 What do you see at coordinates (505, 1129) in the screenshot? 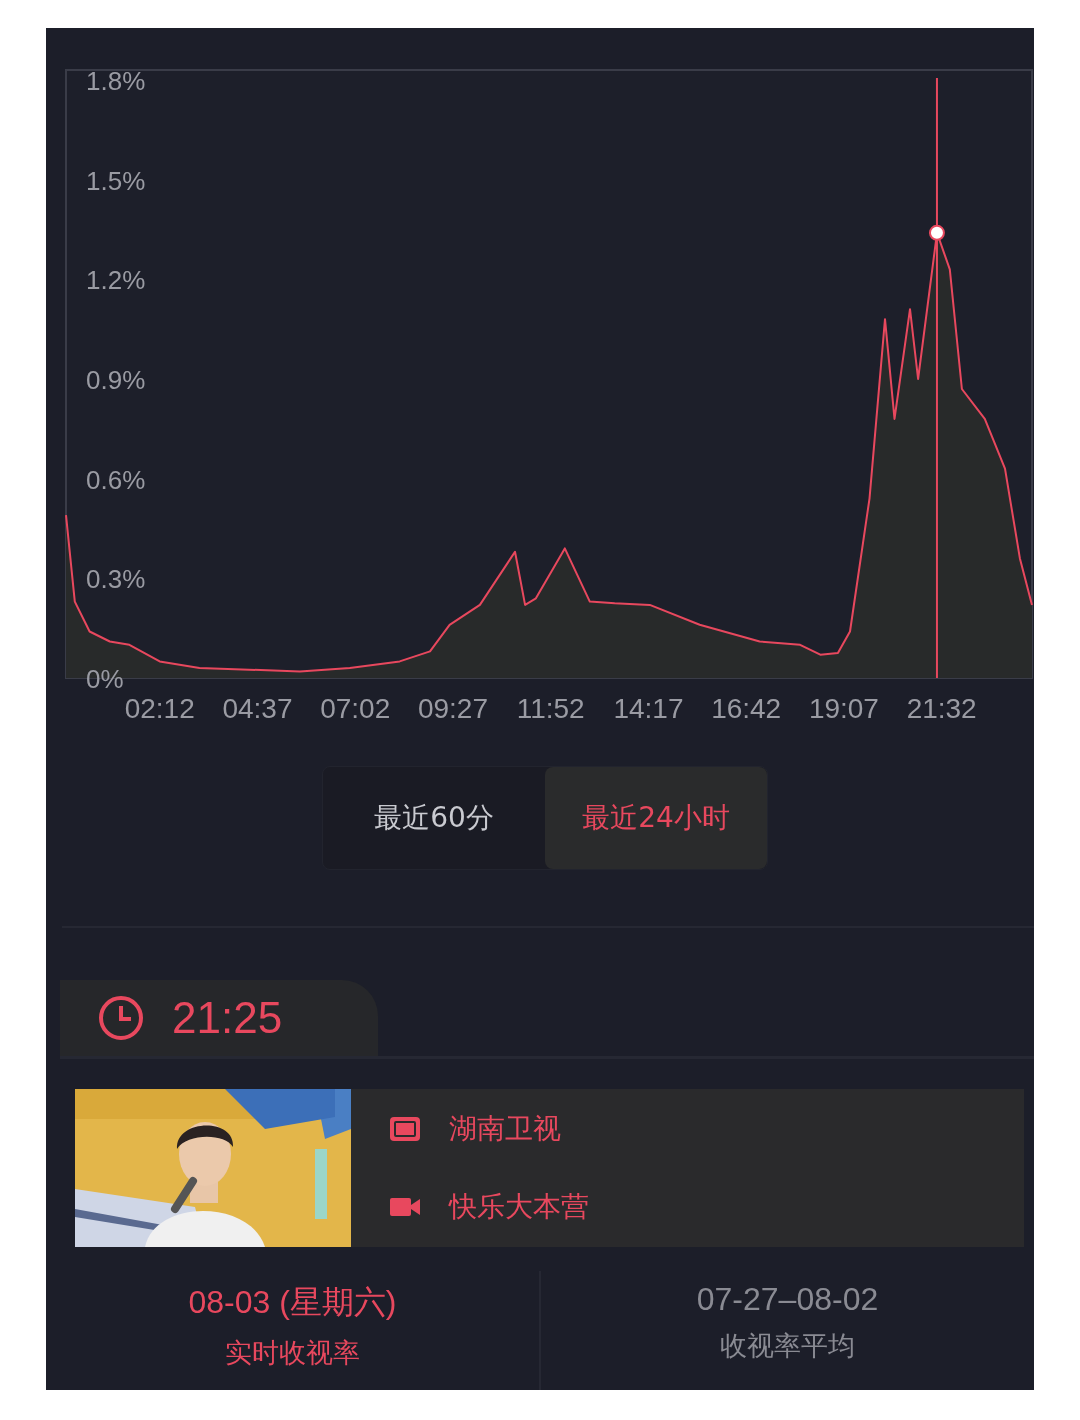
I see `channel-name: 湖南卫视` at bounding box center [505, 1129].